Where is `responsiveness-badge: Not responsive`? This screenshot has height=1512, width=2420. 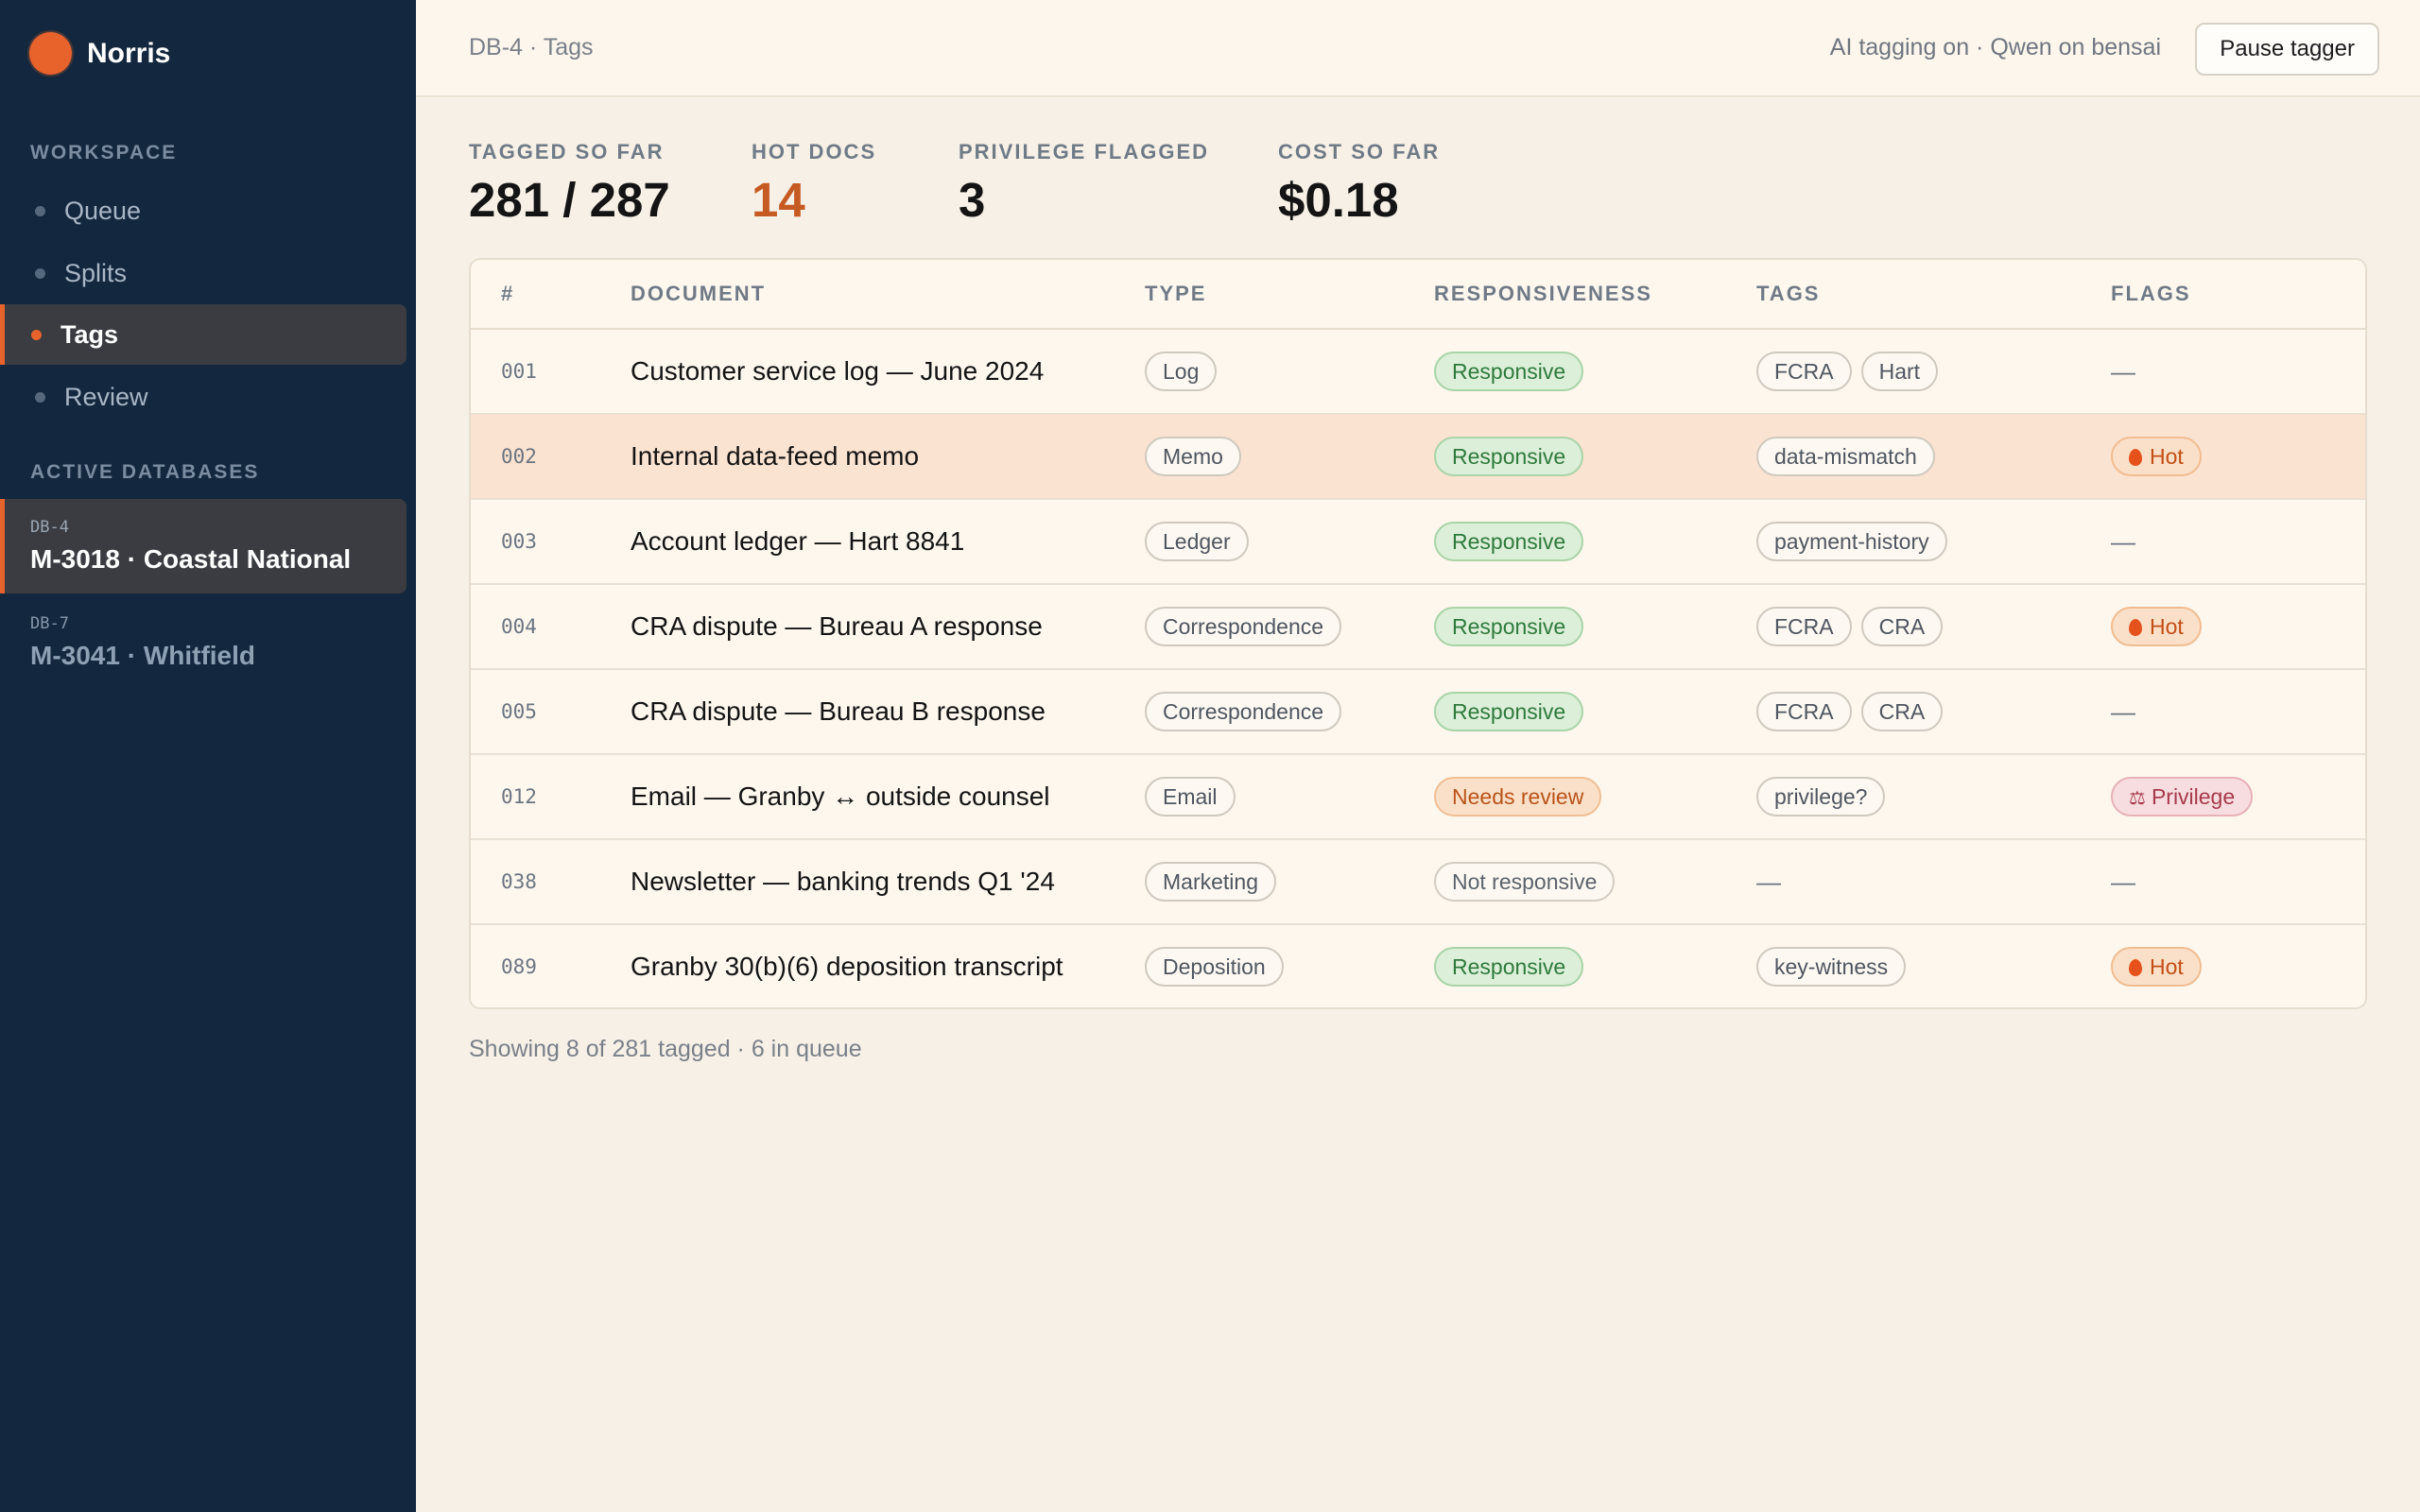 responsiveness-badge: Not responsive is located at coordinates (1525, 882).